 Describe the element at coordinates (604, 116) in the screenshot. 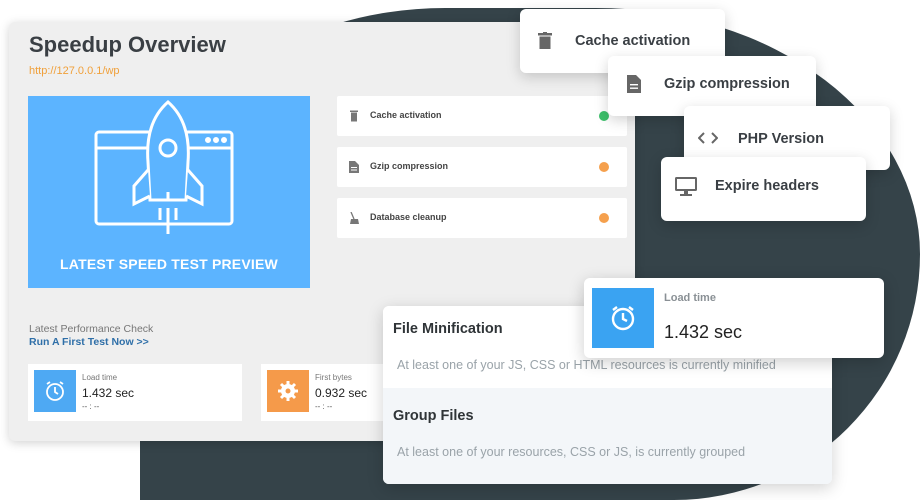

I see `status-ok-icon` at that location.